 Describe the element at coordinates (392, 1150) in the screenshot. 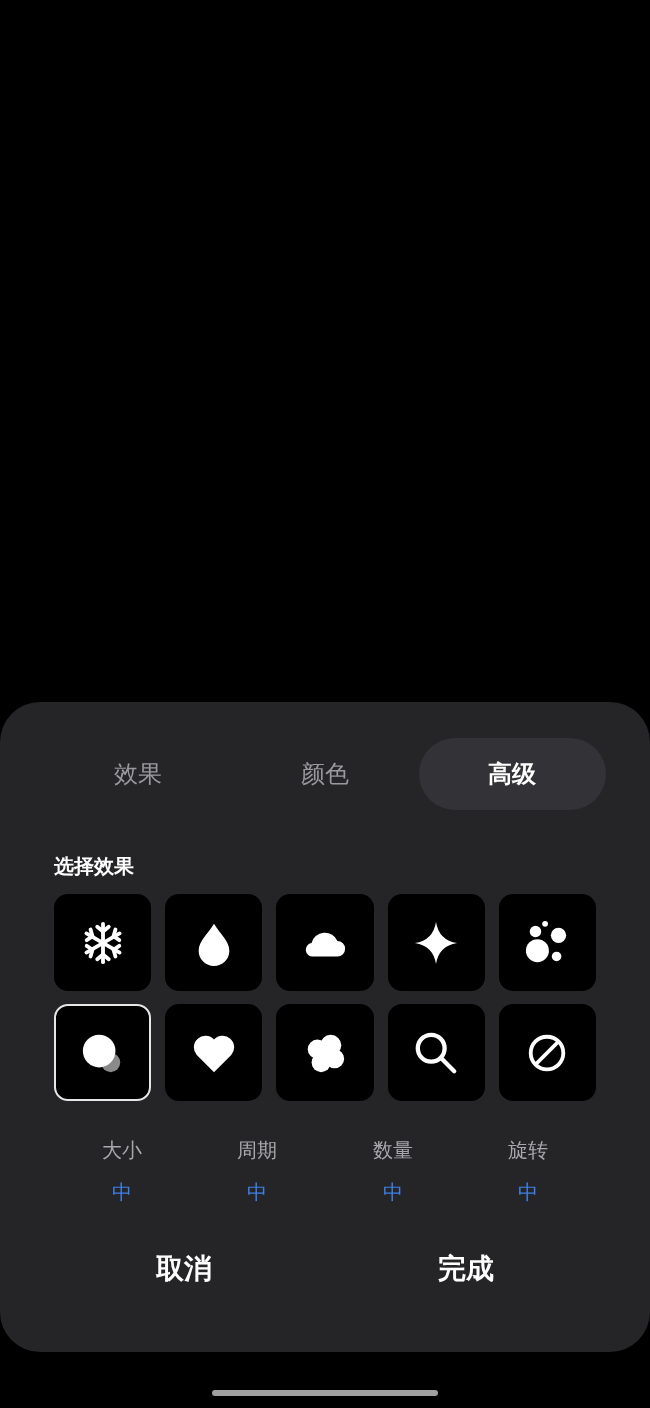

I see `setting-label: 数量` at that location.